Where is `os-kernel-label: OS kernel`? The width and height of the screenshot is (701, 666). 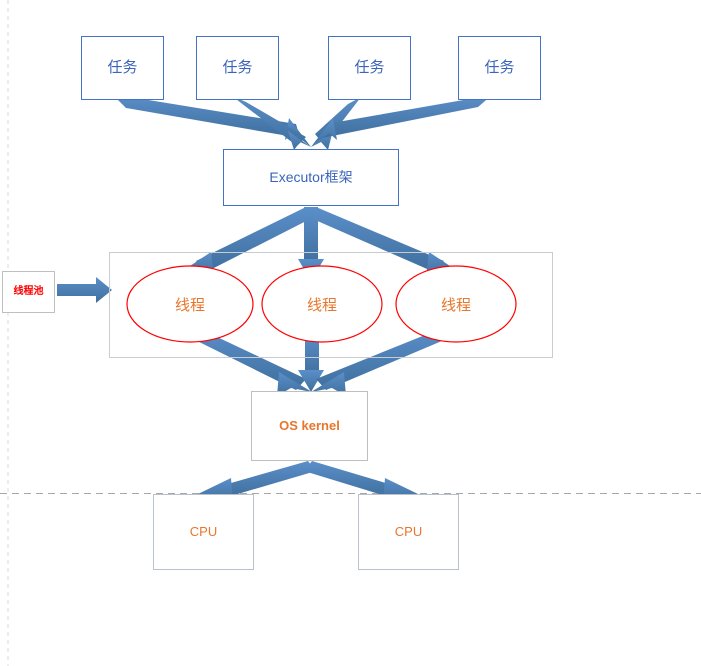
os-kernel-label: OS kernel is located at coordinates (309, 426).